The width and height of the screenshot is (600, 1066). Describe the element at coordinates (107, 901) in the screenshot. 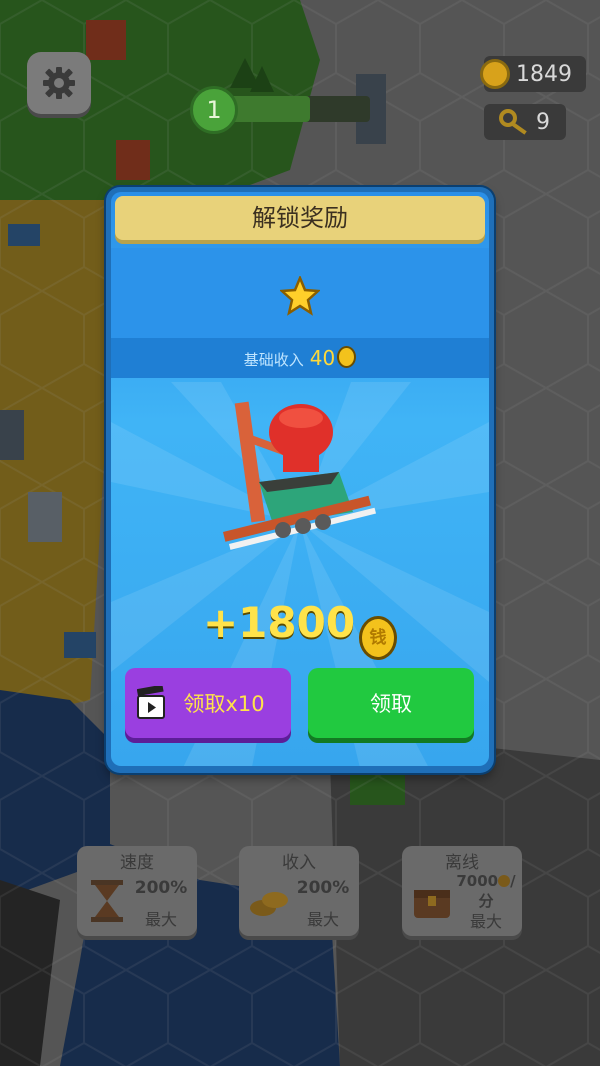

I see `hourglass-icon` at that location.